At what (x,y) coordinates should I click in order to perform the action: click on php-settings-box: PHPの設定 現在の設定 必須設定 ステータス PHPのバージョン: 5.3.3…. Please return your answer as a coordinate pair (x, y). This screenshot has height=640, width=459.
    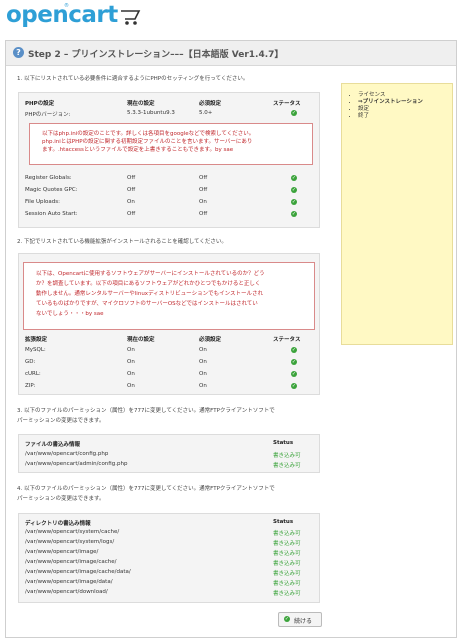
    Looking at the image, I should click on (169, 160).